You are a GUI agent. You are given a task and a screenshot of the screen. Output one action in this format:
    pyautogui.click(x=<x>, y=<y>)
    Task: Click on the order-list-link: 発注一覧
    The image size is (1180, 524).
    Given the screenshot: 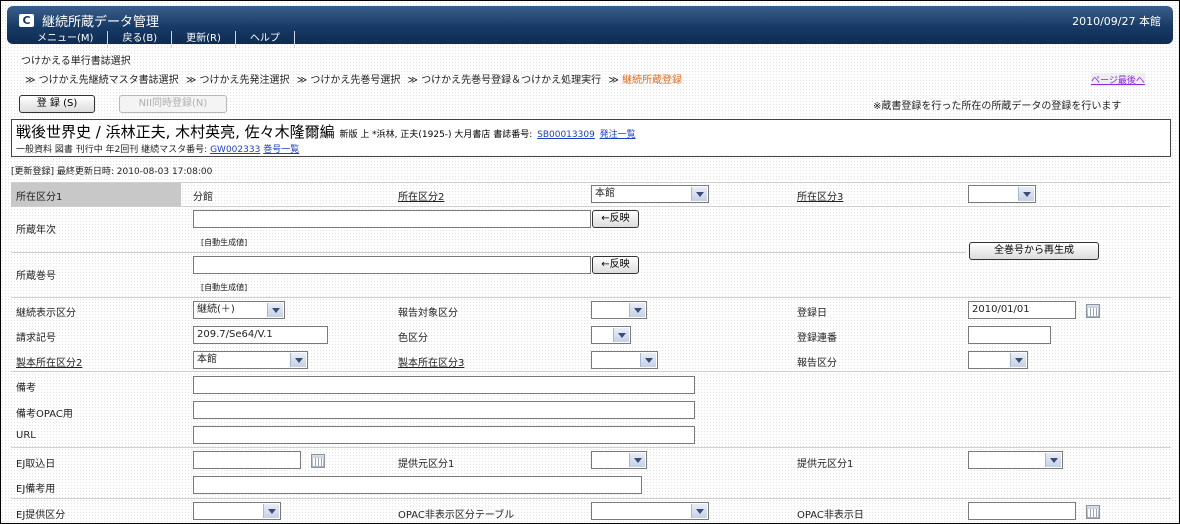 What is the action you would take?
    pyautogui.click(x=618, y=135)
    